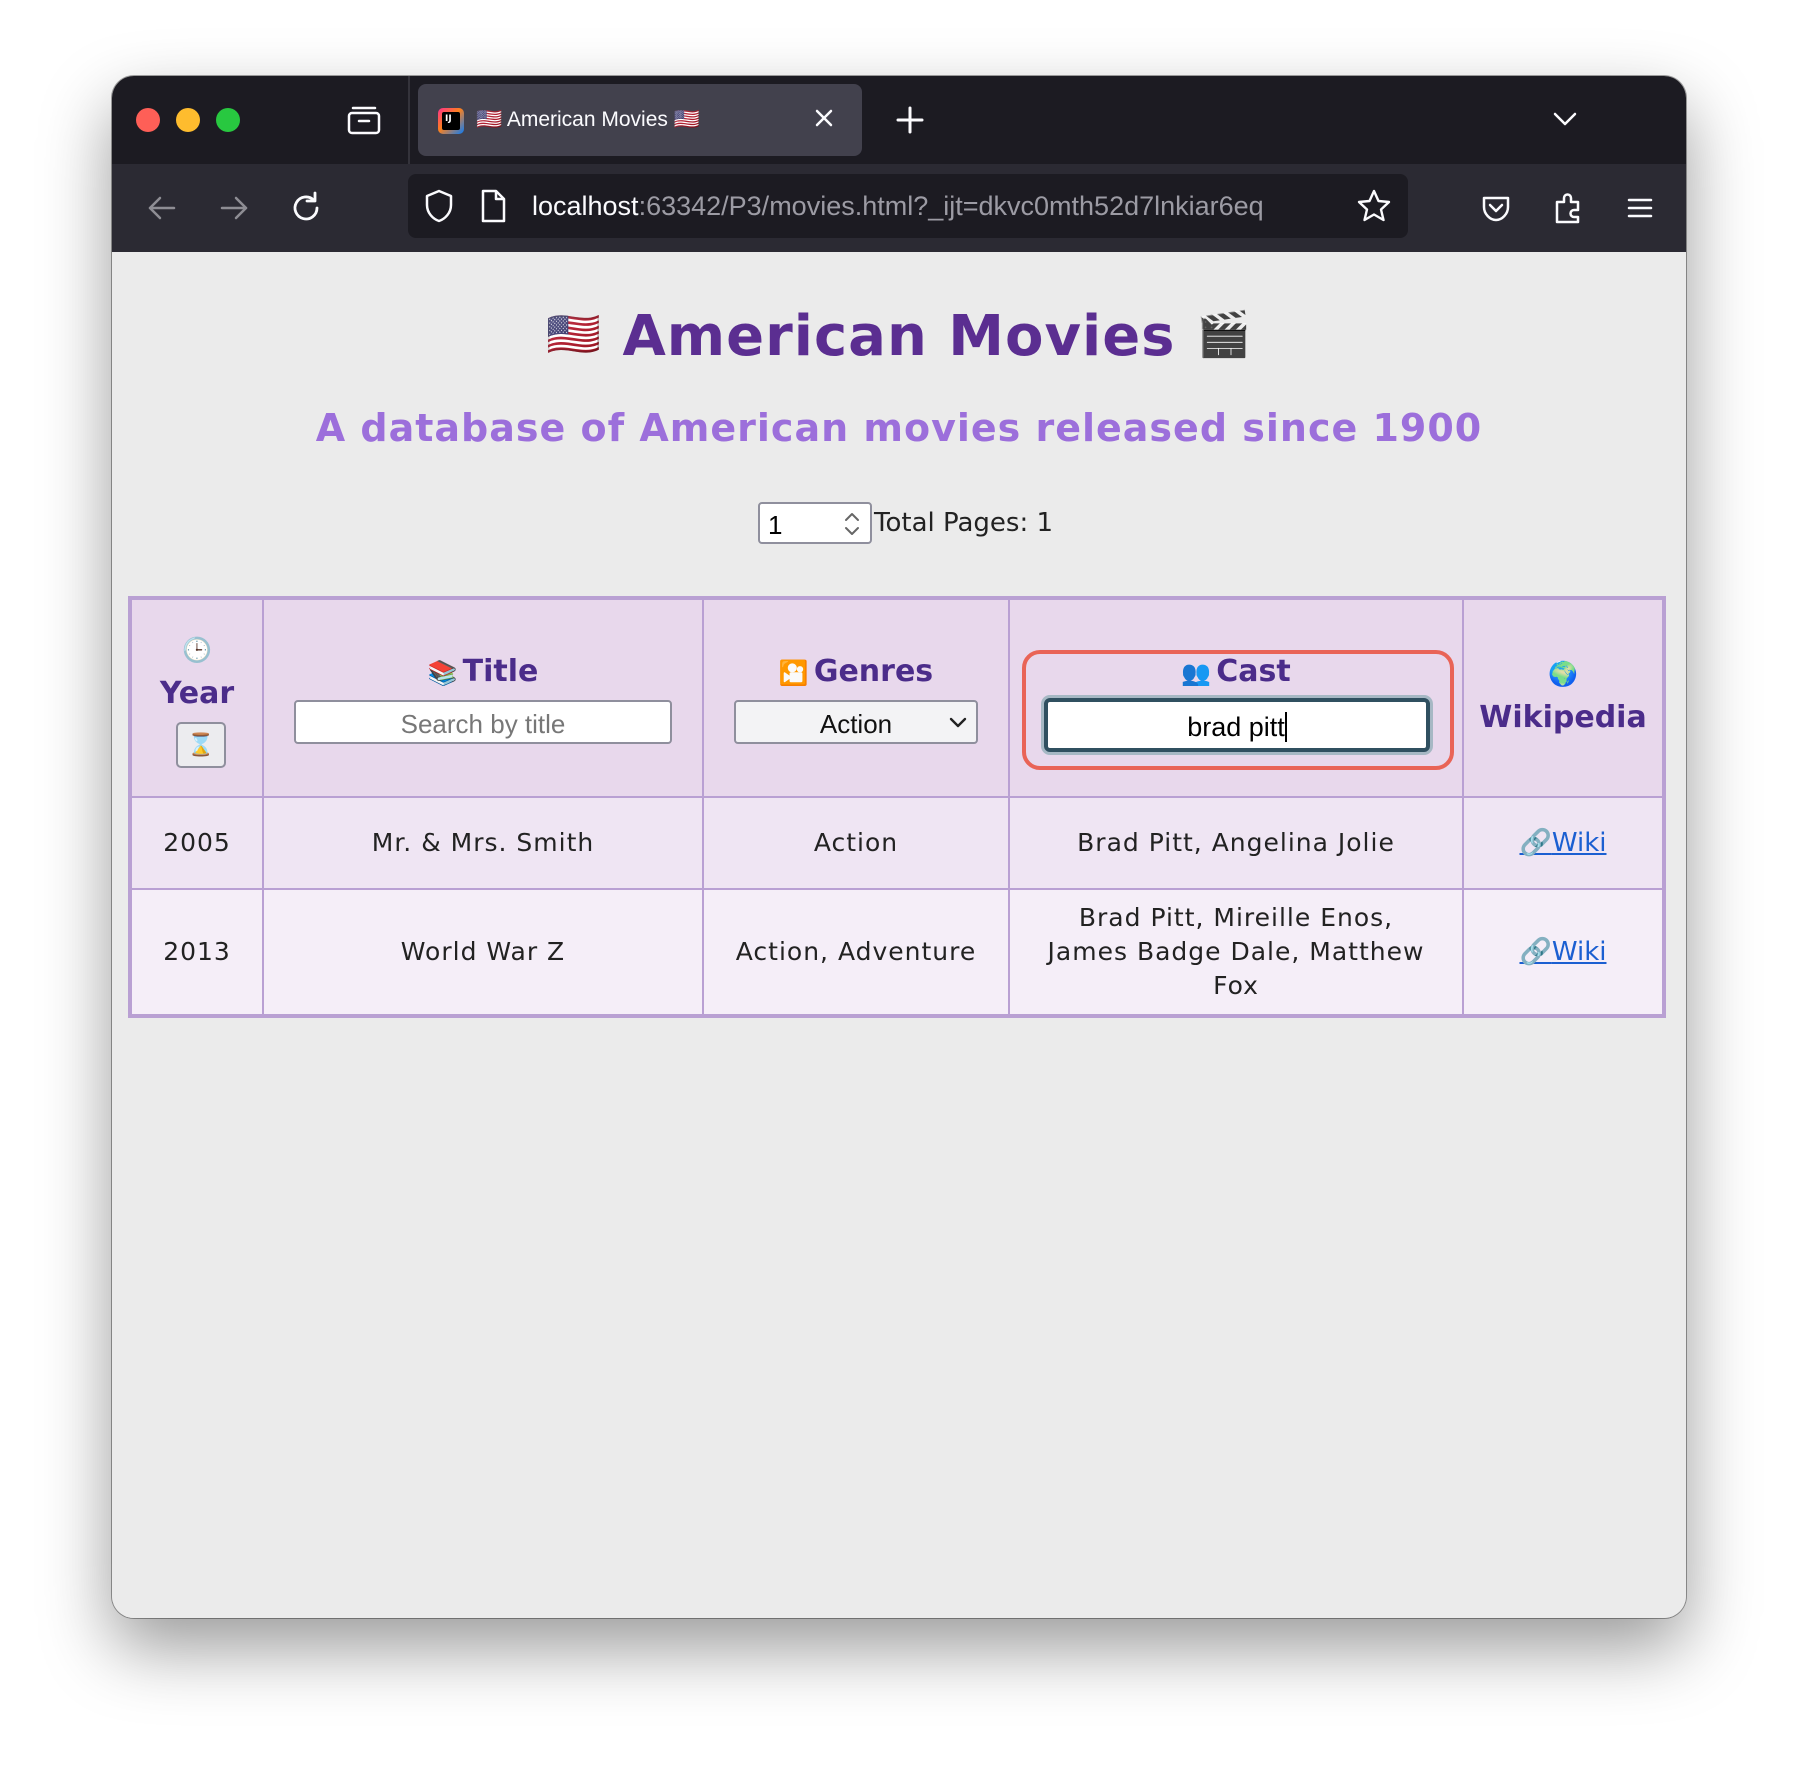 The image size is (1798, 1766). What do you see at coordinates (197, 843) in the screenshot?
I see `row-1-year: 2005` at bounding box center [197, 843].